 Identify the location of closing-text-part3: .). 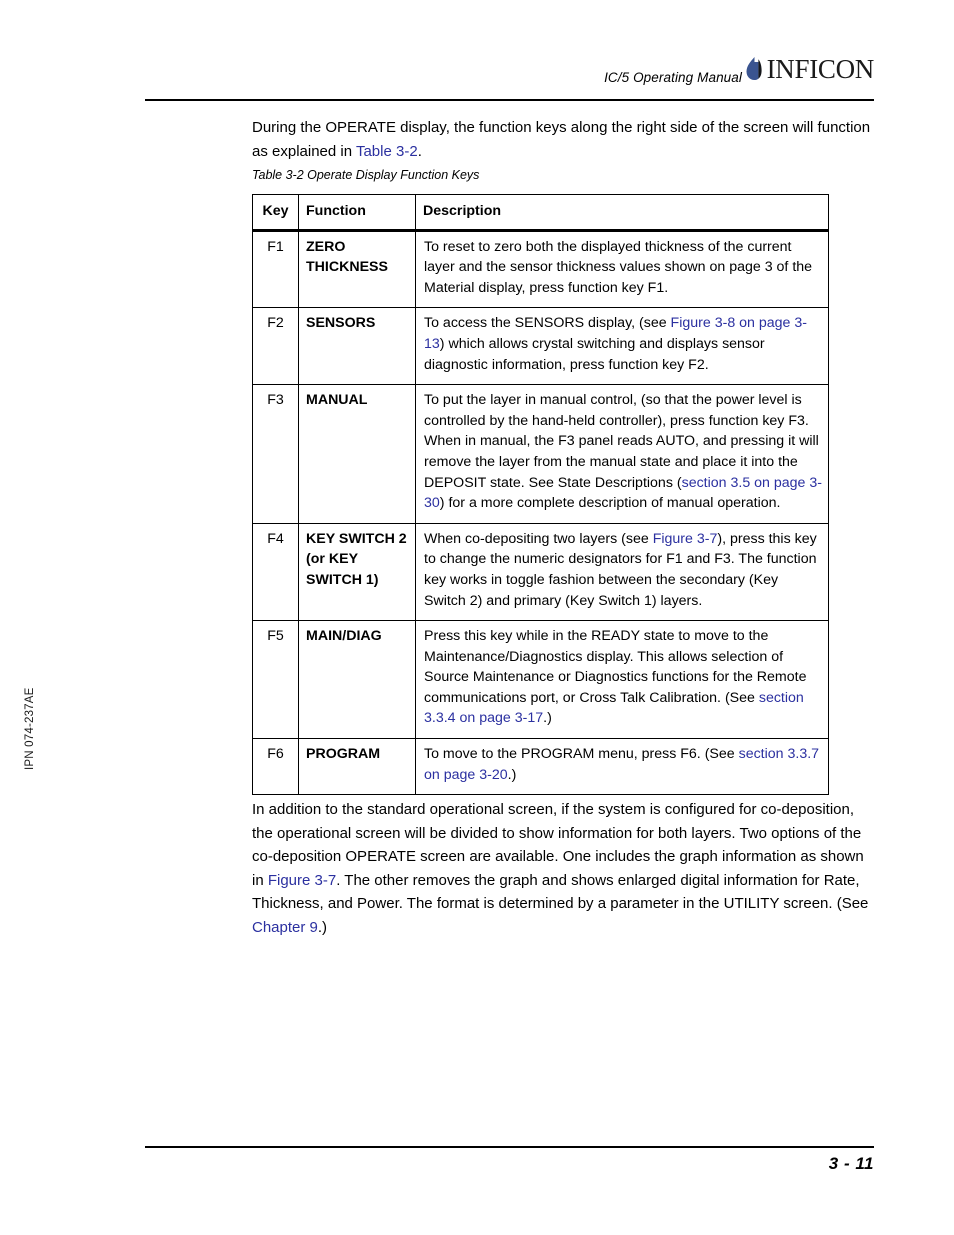
(322, 927).